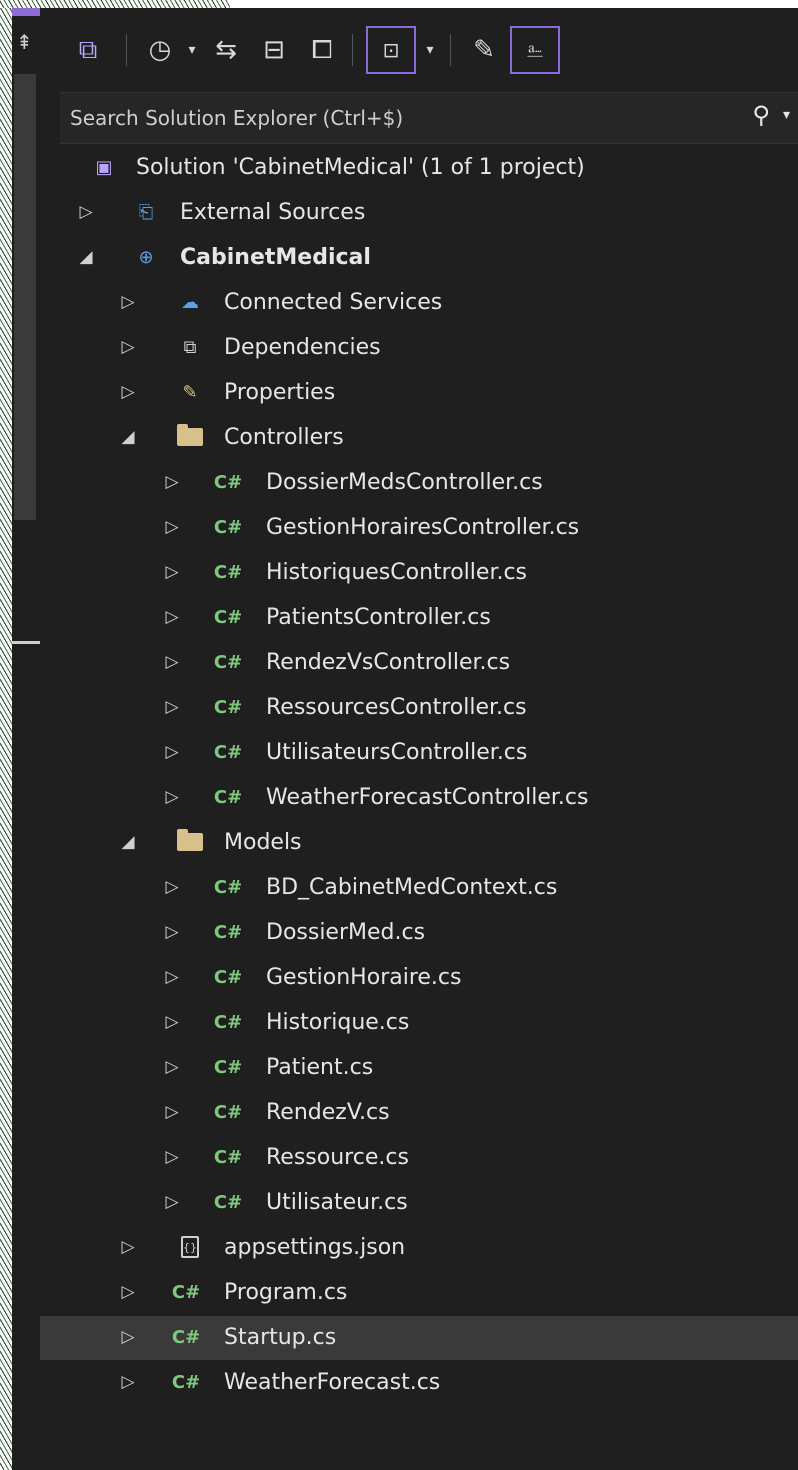  I want to click on history-icon: ◷, so click(160, 50).